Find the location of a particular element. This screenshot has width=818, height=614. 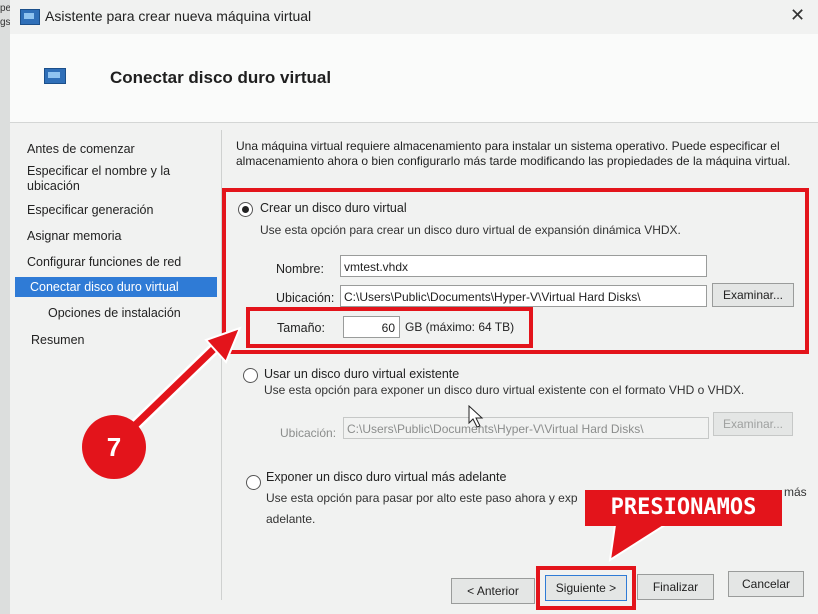

mouse-cursor-icon is located at coordinates (476, 416).